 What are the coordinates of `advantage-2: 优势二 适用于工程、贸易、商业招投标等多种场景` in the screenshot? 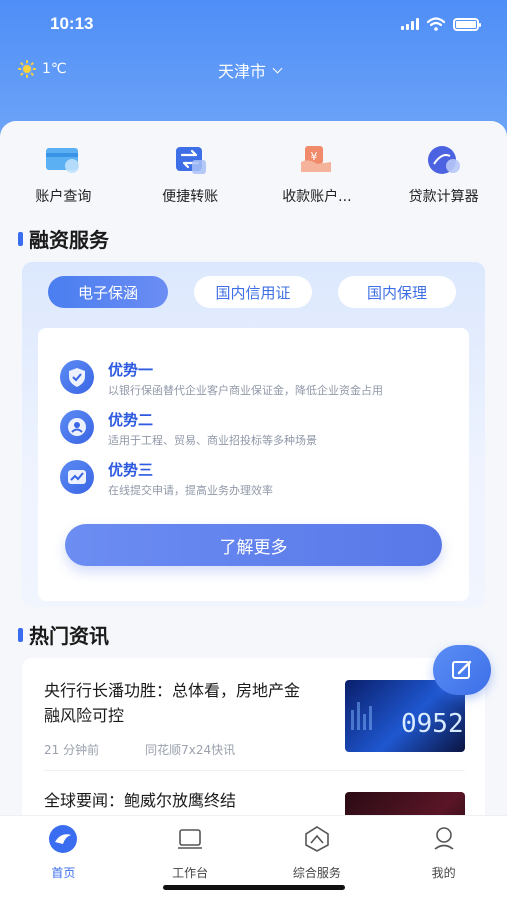 It's located at (188, 429).